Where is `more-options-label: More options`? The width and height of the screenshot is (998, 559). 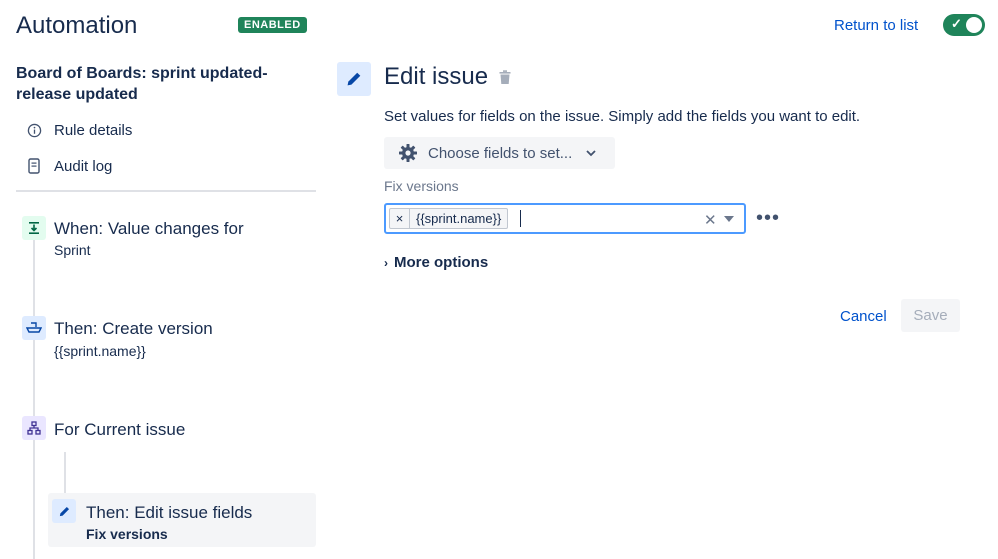
more-options-label: More options is located at coordinates (441, 262).